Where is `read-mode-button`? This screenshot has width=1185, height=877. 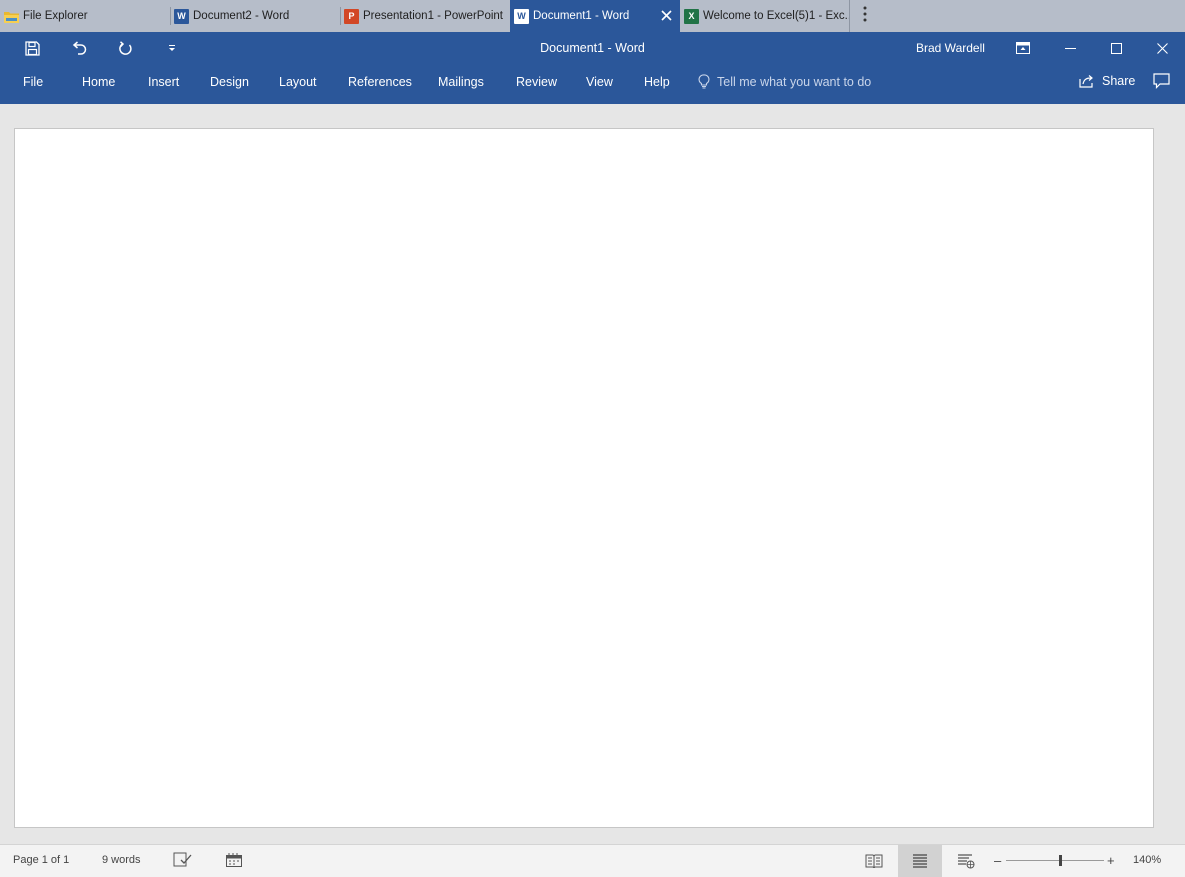 read-mode-button is located at coordinates (874, 861).